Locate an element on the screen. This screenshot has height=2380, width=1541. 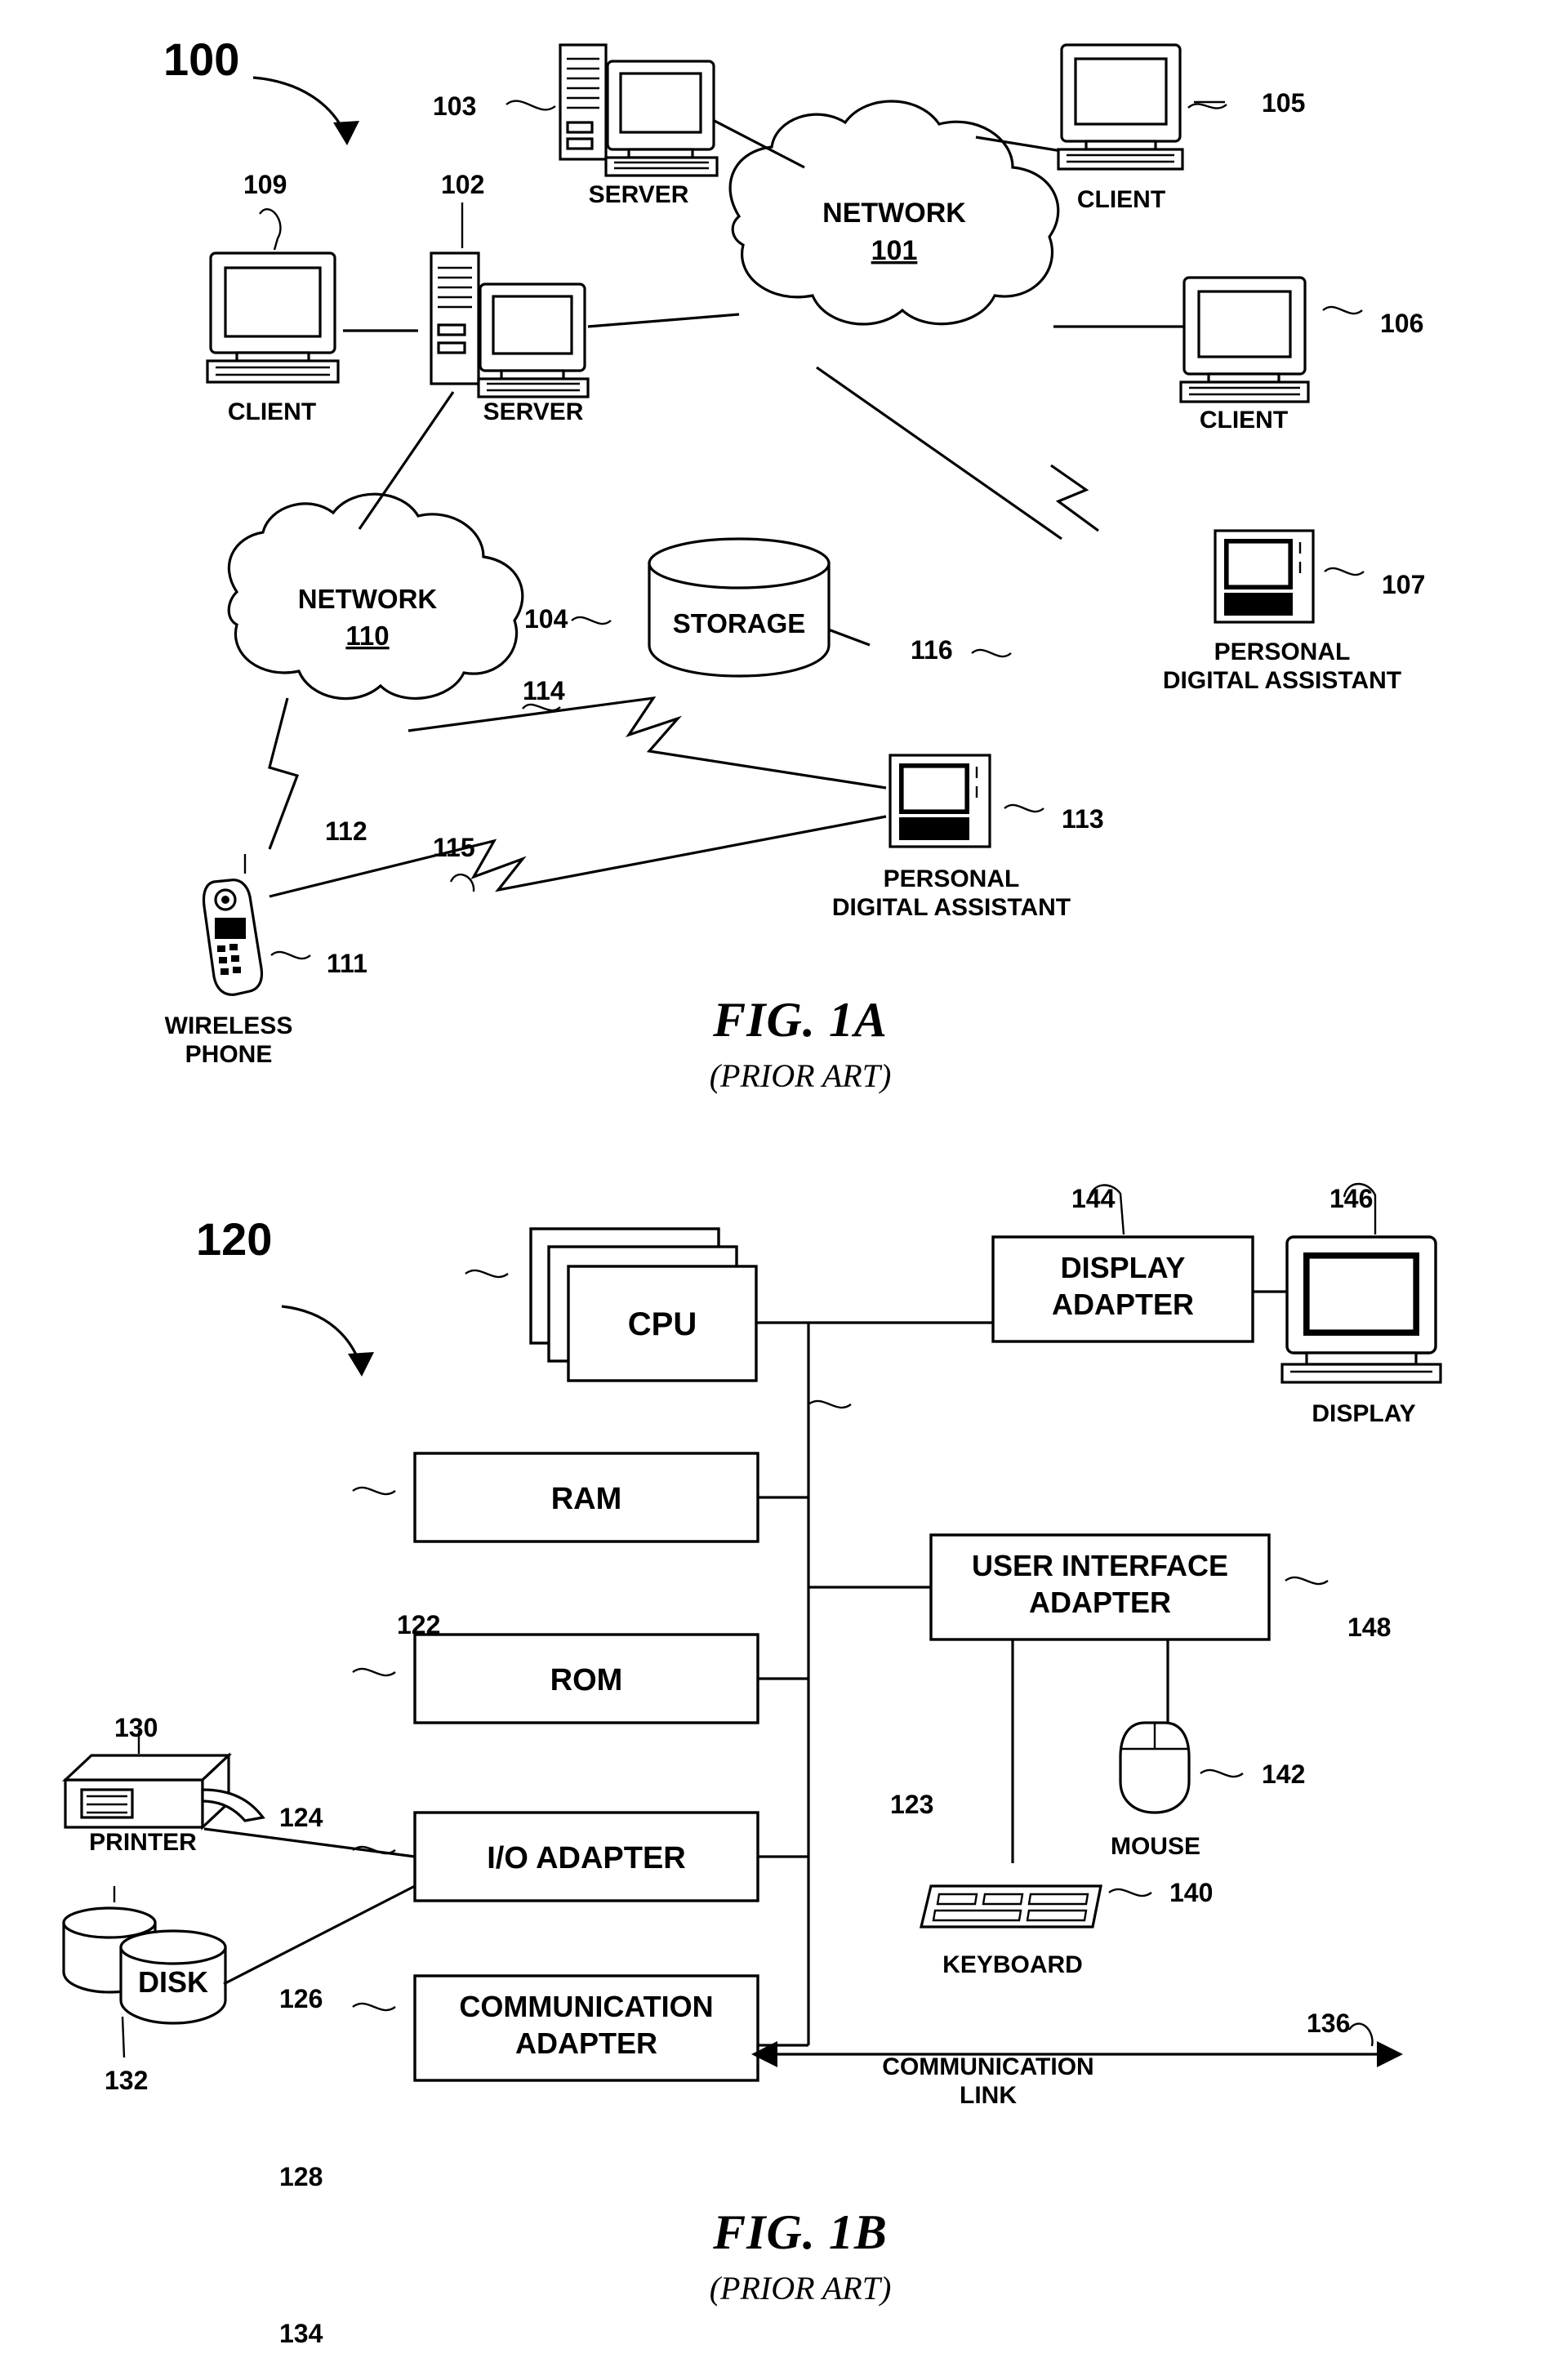
label-wireless-phone: WIRELESS PHONE is located at coordinates (228, 1041).